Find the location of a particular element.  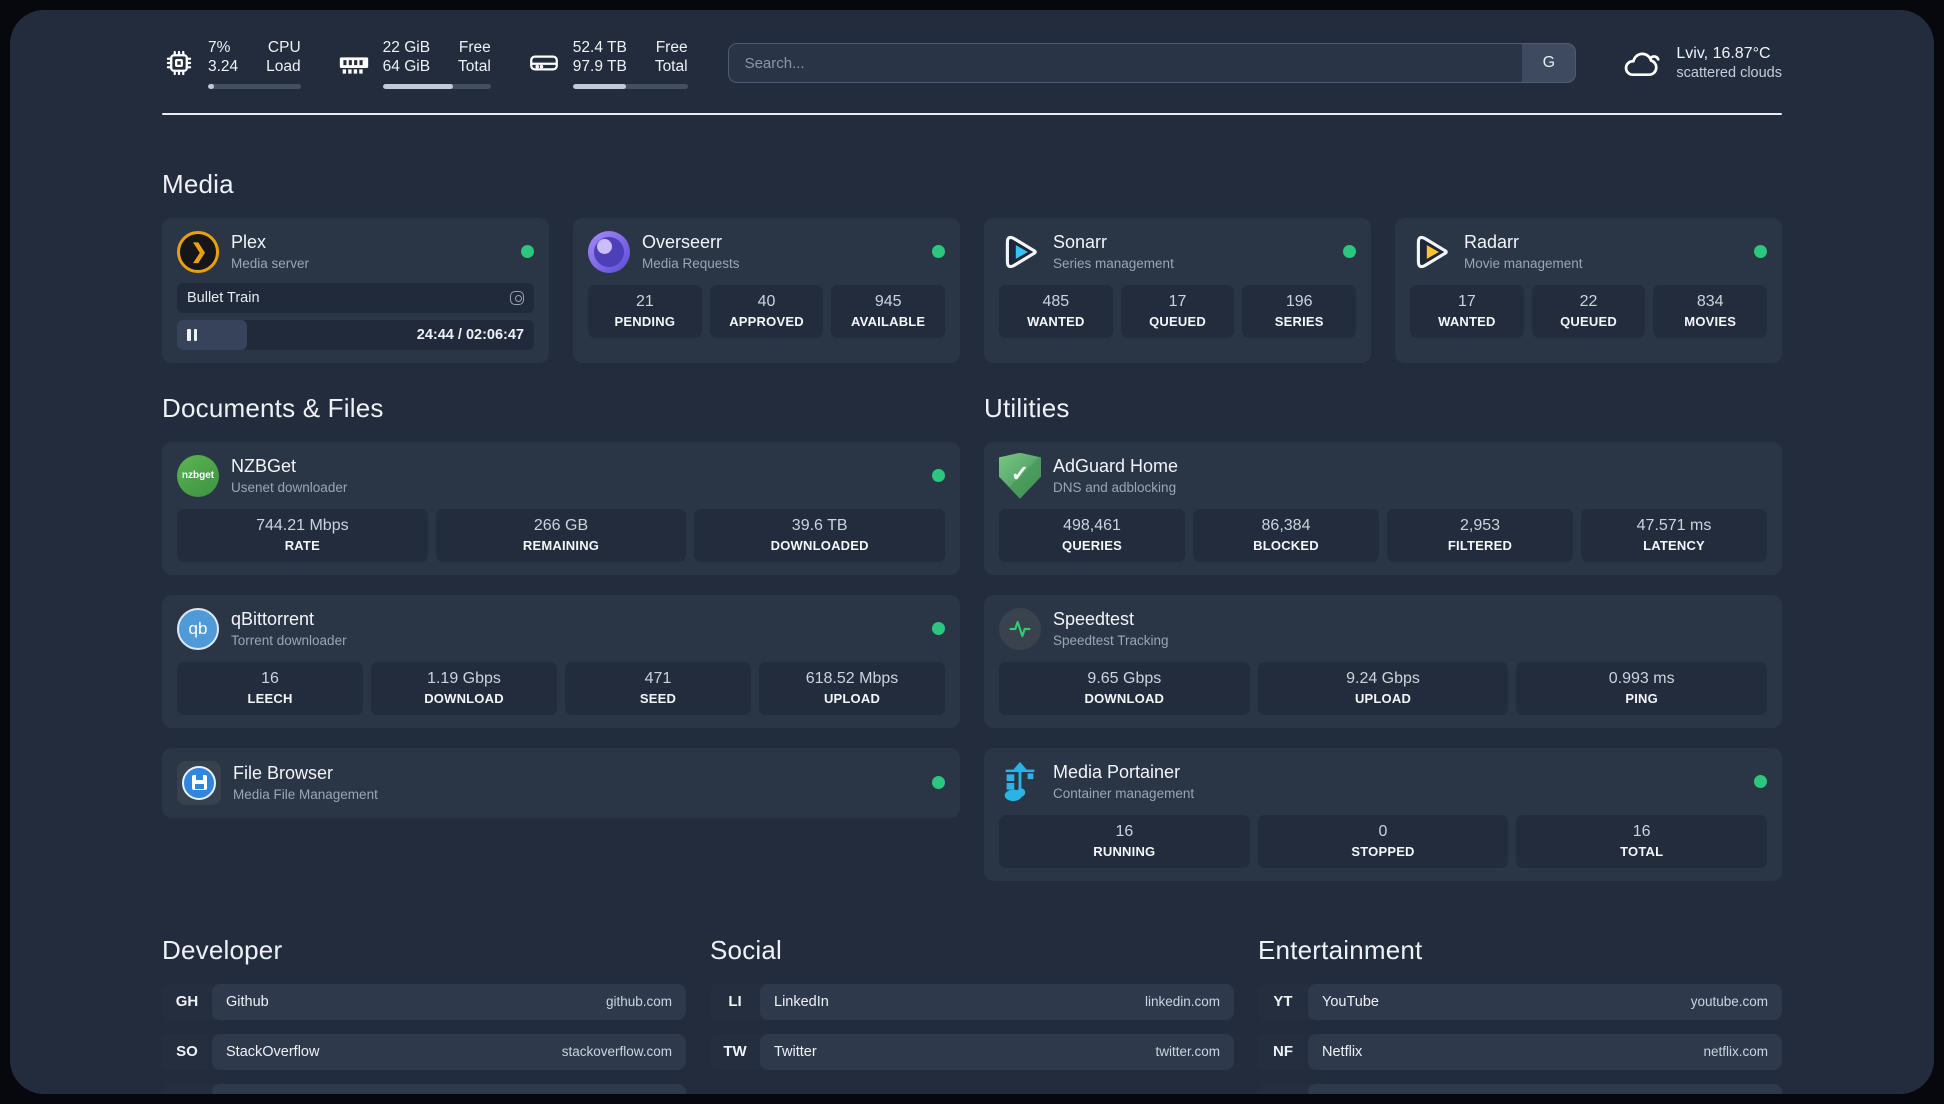

stat-value: 17 is located at coordinates (1177, 301).